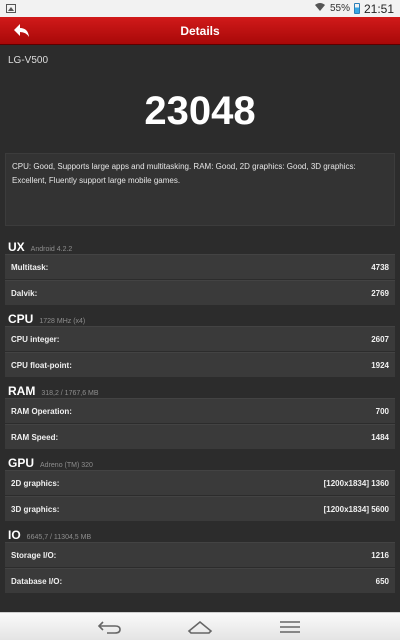 The width and height of the screenshot is (400, 640). I want to click on section-name: GPU, so click(21, 463).